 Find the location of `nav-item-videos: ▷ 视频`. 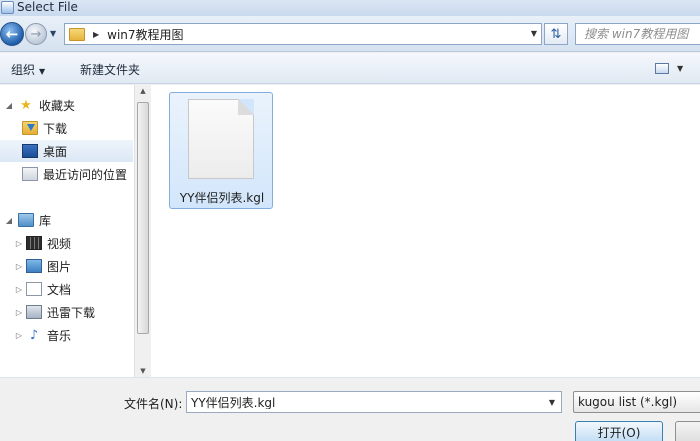

nav-item-videos: ▷ 视频 is located at coordinates (66, 243).